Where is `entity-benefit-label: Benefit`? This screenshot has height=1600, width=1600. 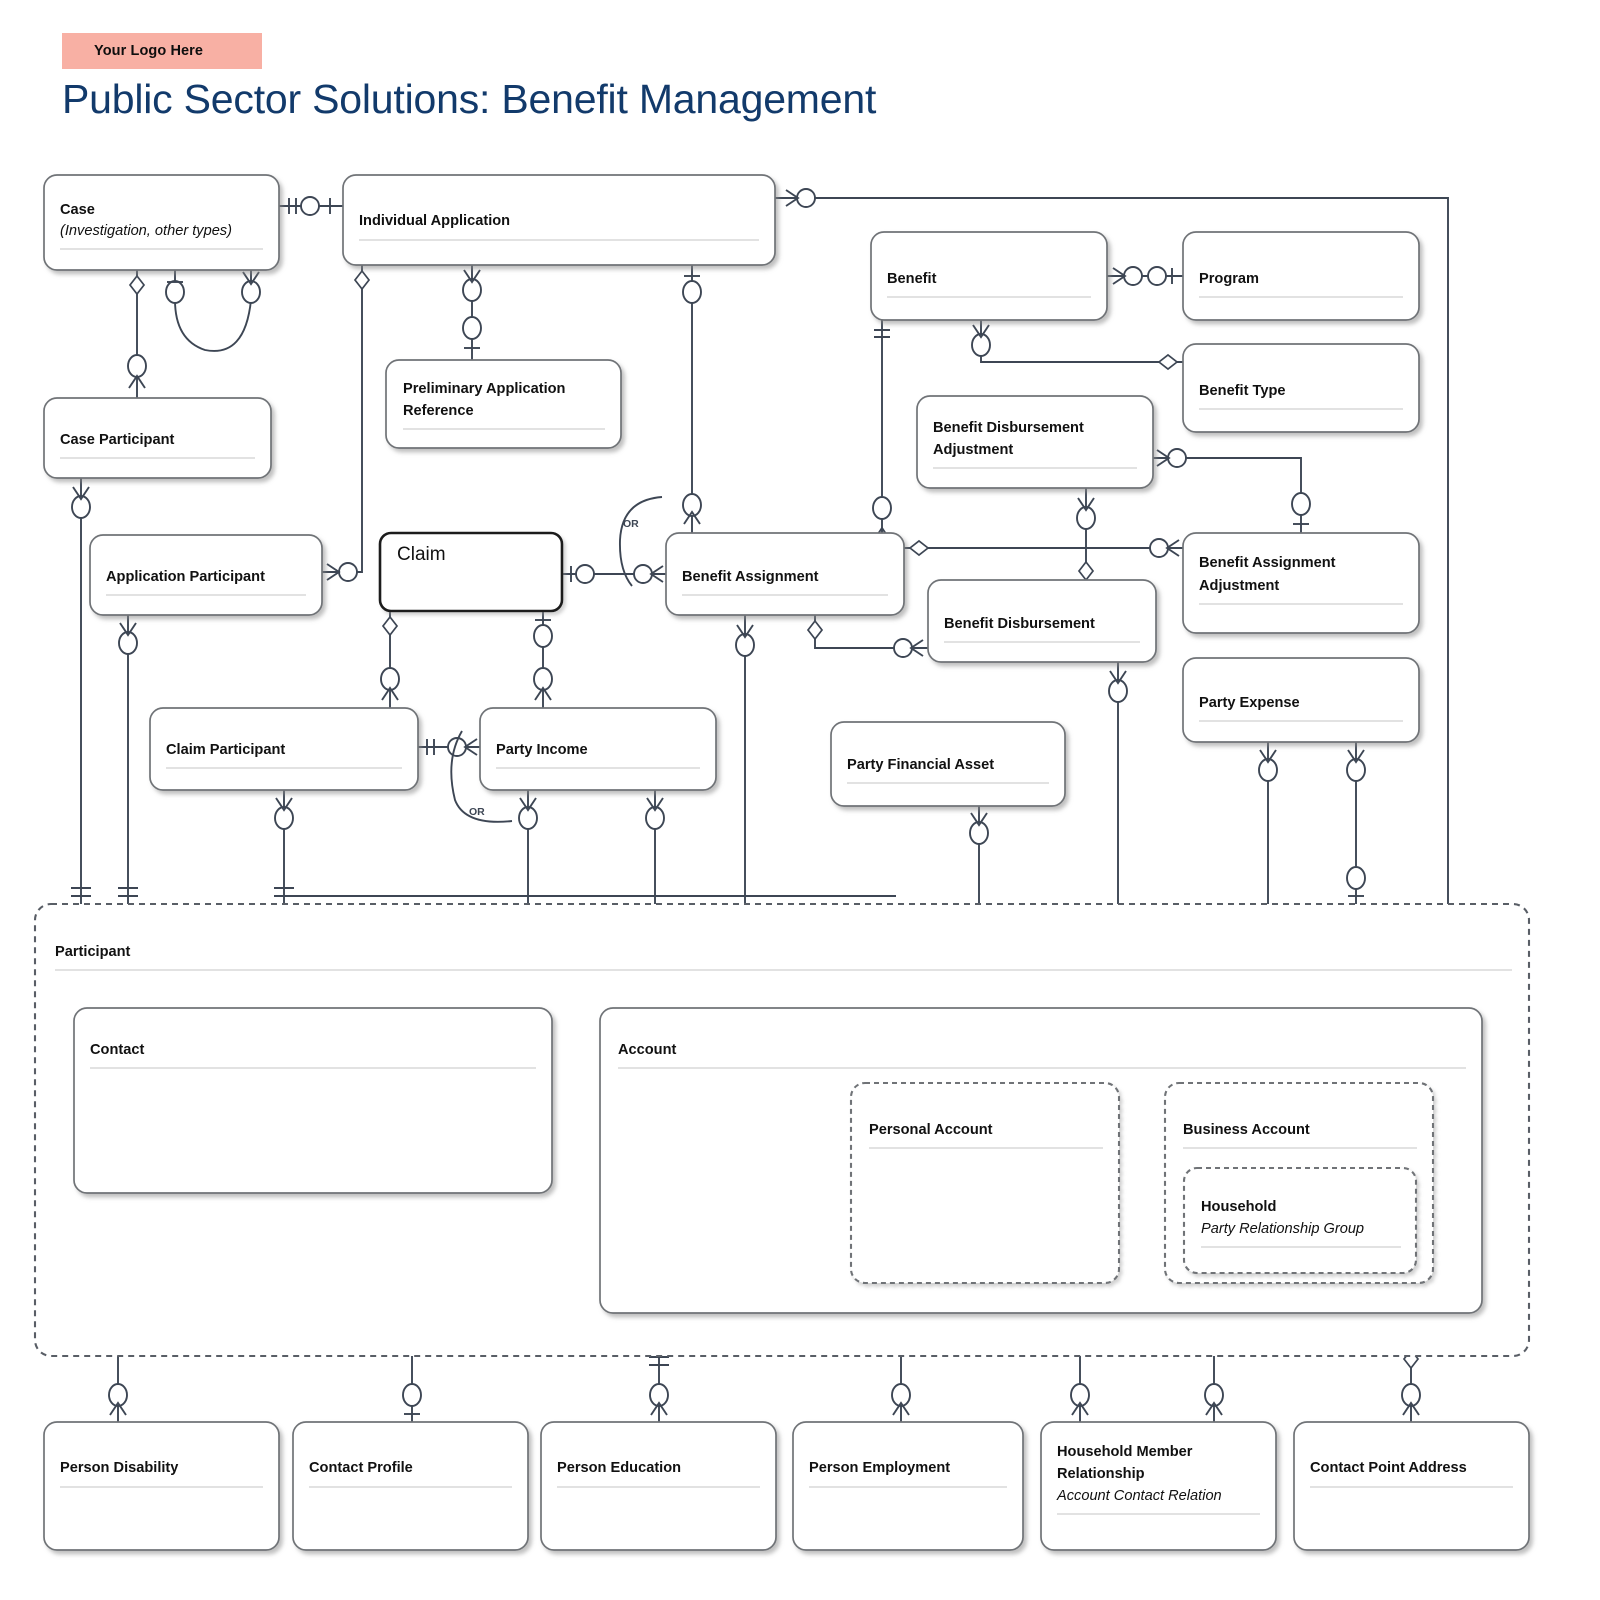 entity-benefit-label: Benefit is located at coordinates (912, 279).